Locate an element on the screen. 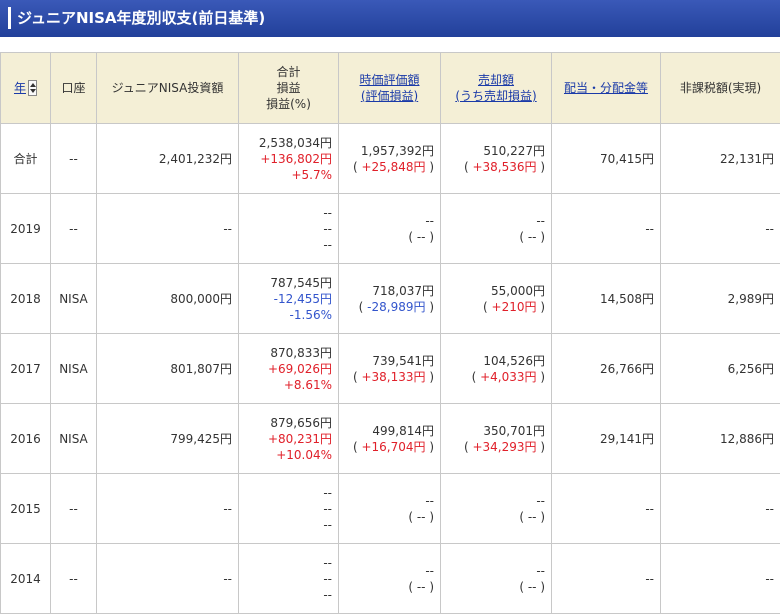 The height and width of the screenshot is (614, 780). eval-pl-value: -- is located at coordinates (421, 587).